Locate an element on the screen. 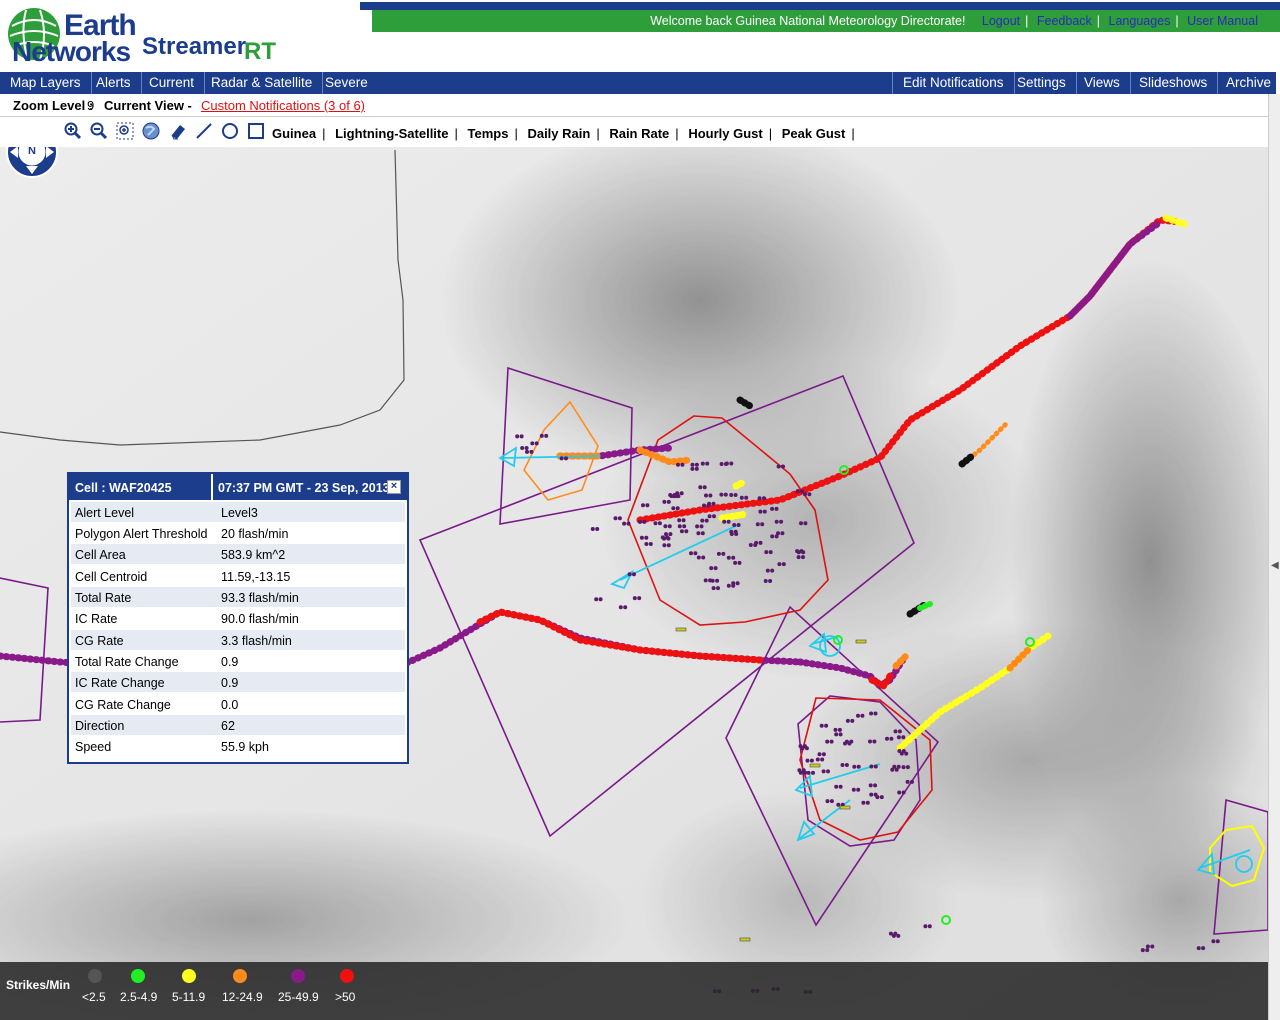  rectangle-icon is located at coordinates (256, 131).